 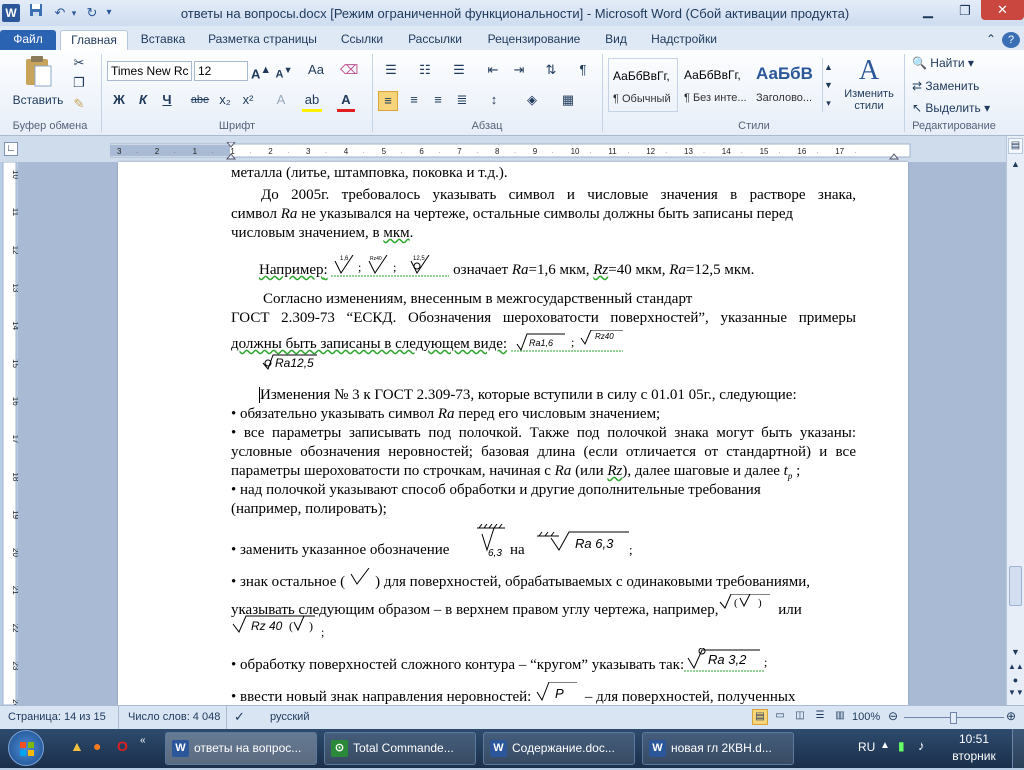 What do you see at coordinates (493, 70) in the screenshot?
I see `decrease-indent-icon: ⇤` at bounding box center [493, 70].